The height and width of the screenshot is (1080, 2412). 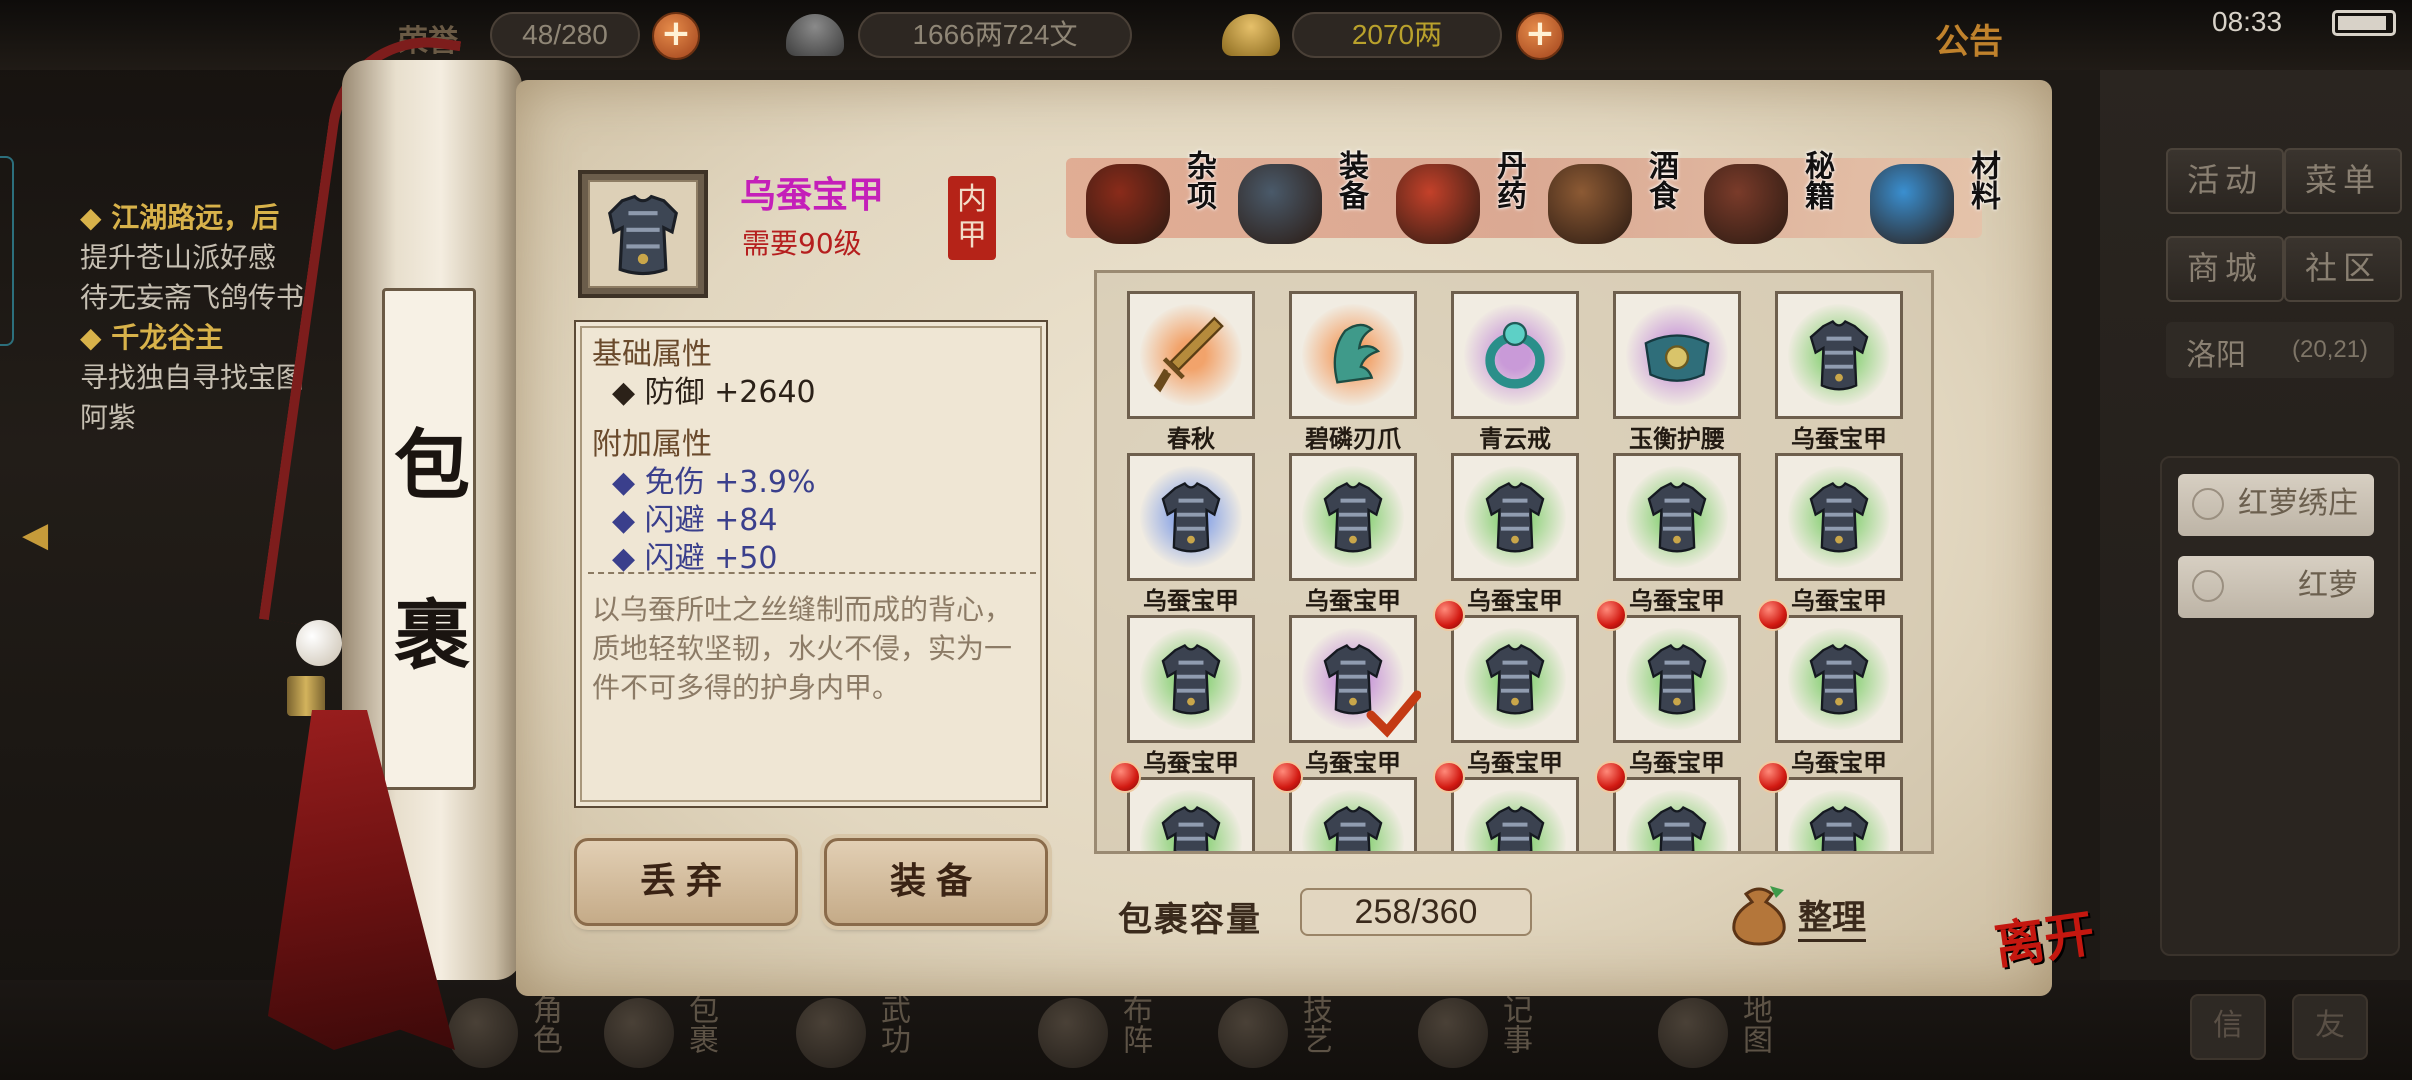 What do you see at coordinates (1110, 1030) in the screenshot?
I see `nav-formation: 布阵` at bounding box center [1110, 1030].